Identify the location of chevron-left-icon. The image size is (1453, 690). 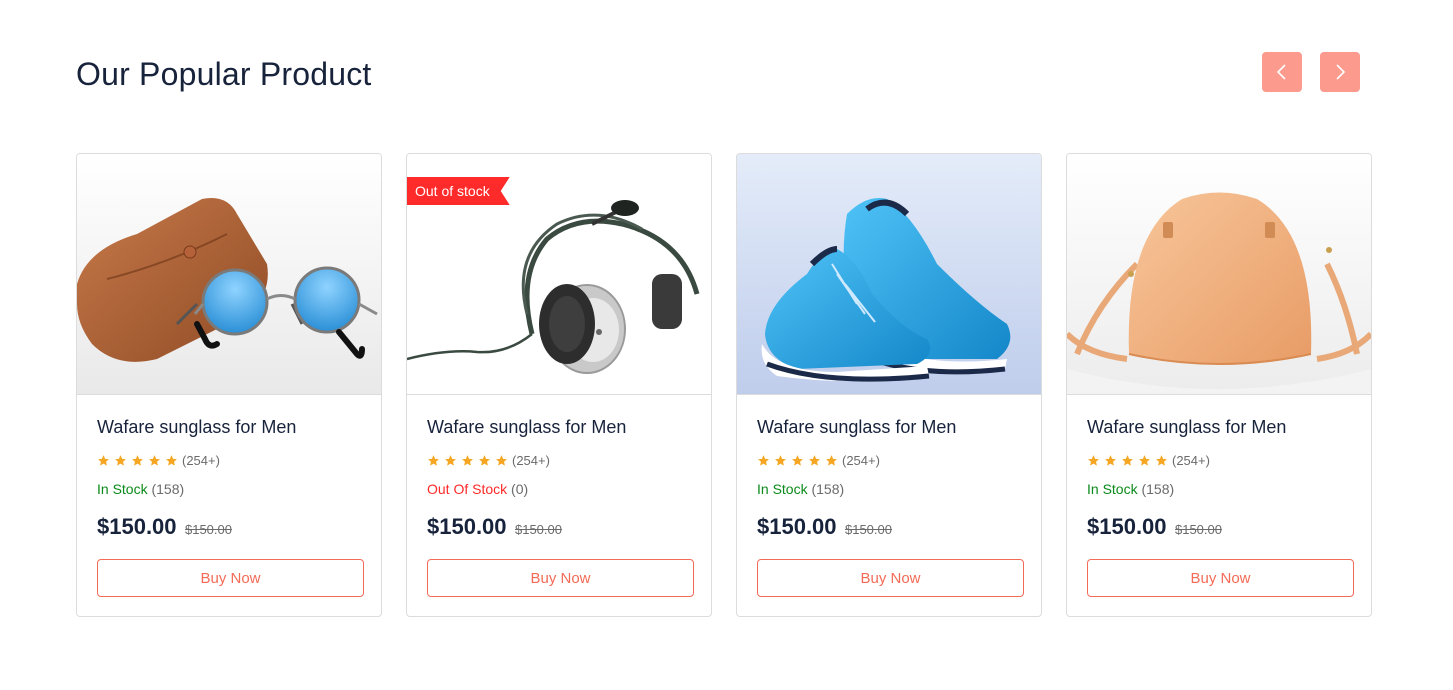
(1281, 72).